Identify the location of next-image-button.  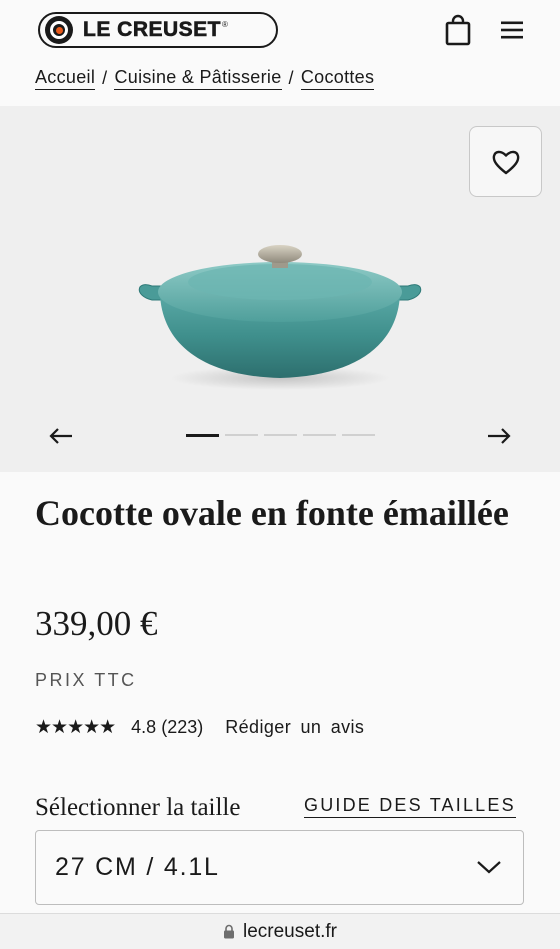
(499, 436).